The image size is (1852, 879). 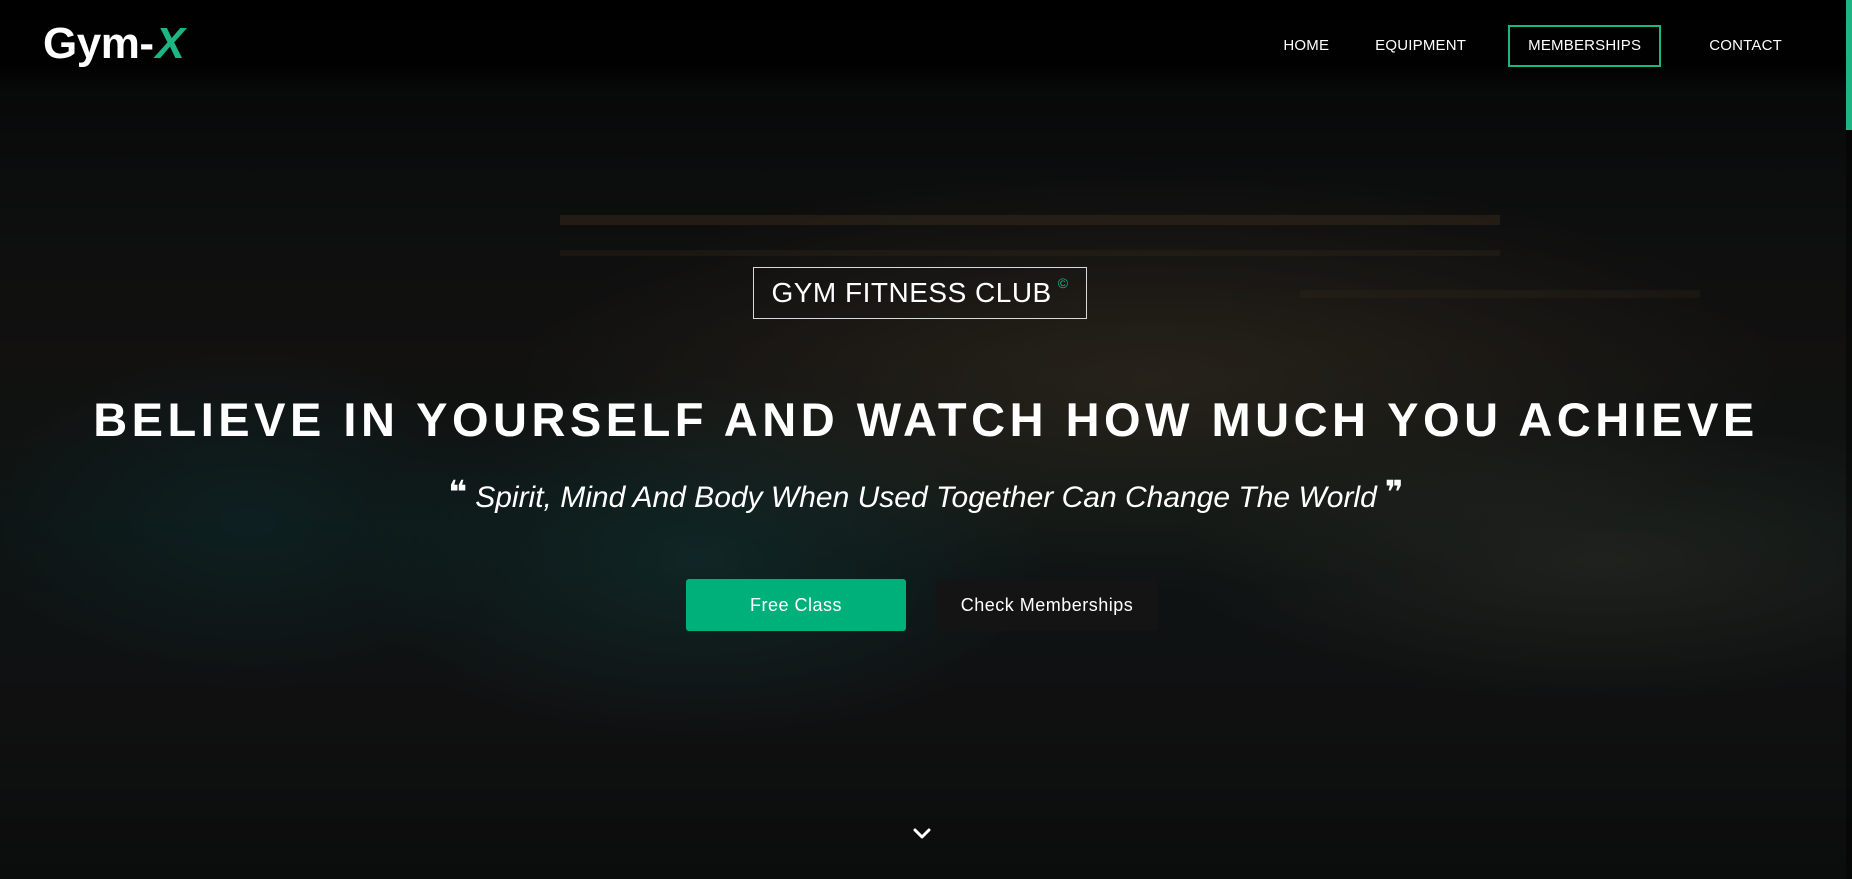 I want to click on badge-text: GYM FITNESS CLUB, so click(x=911, y=292).